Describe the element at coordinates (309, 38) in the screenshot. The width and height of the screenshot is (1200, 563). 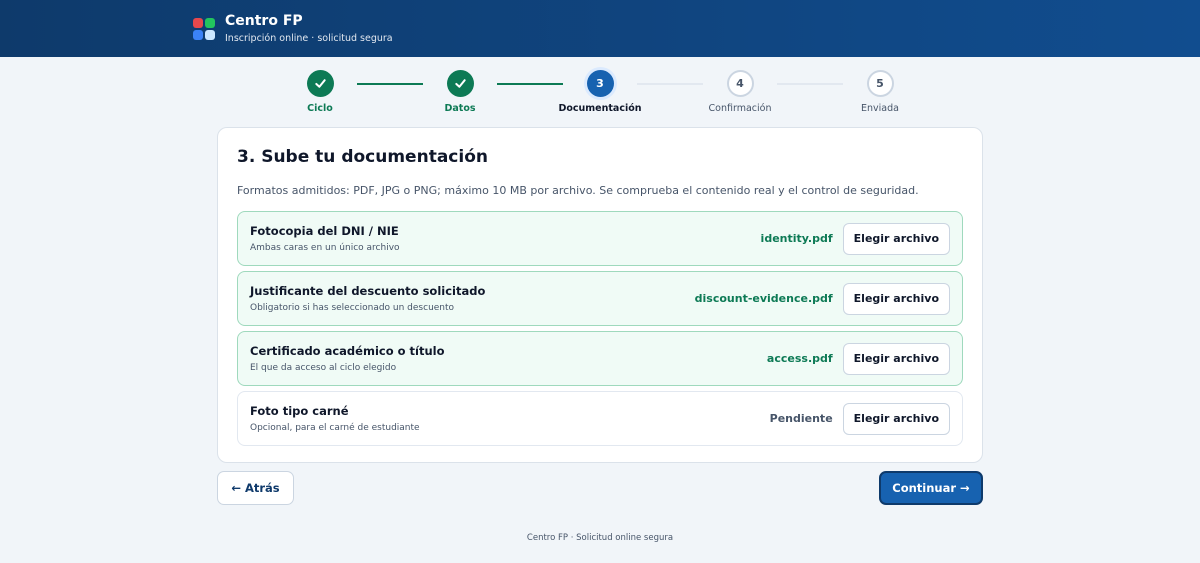
I see `brand-tagline: Inscripción online · solicitud segura` at that location.